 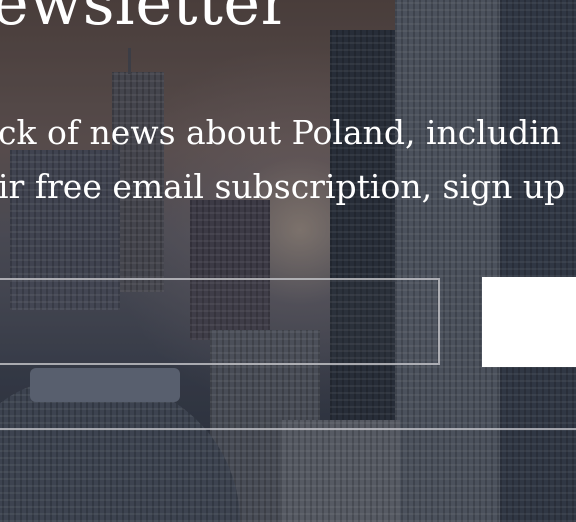 What do you see at coordinates (220, 321) in the screenshot?
I see `email-input` at bounding box center [220, 321].